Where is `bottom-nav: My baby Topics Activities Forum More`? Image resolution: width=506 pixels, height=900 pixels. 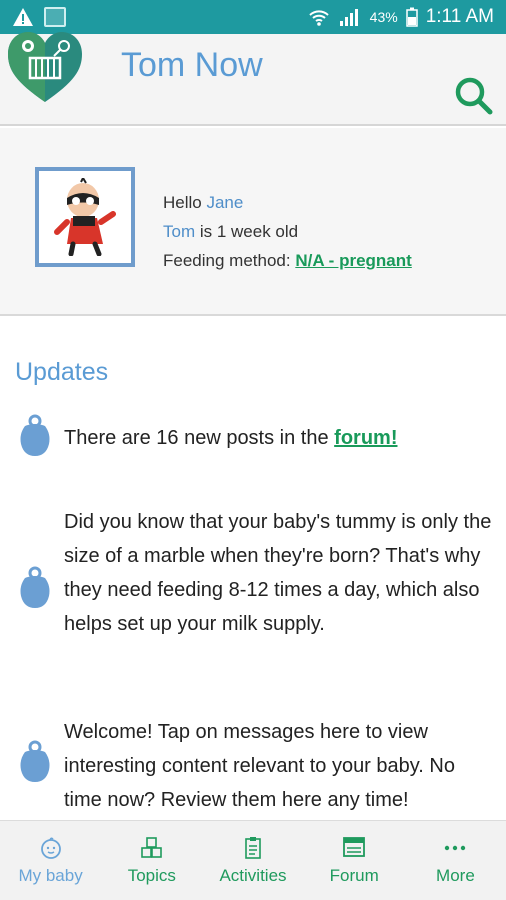 bottom-nav: My baby Topics Activities Forum More is located at coordinates (253, 860).